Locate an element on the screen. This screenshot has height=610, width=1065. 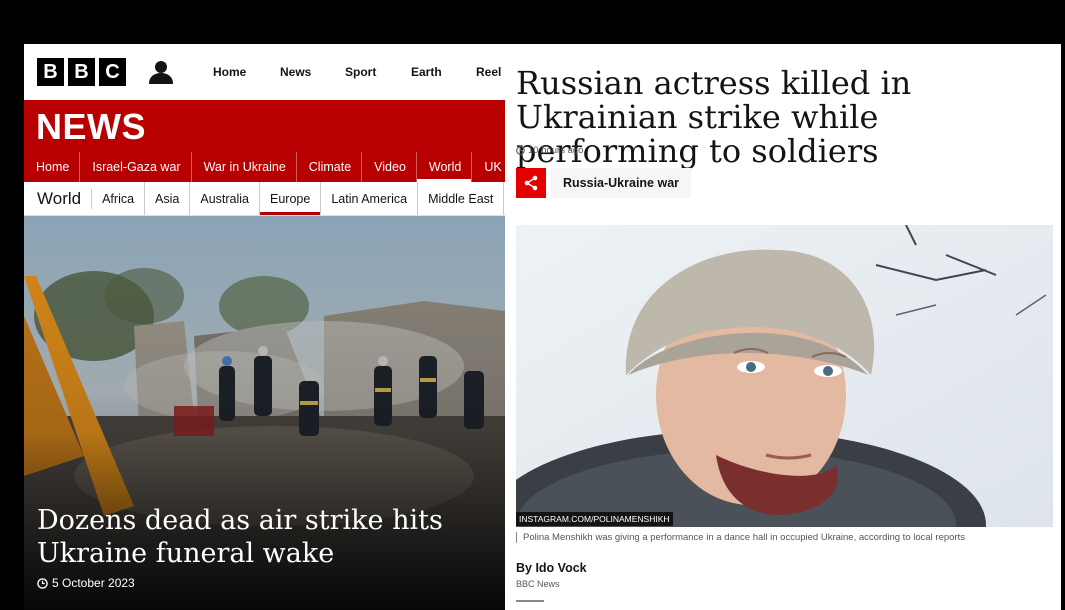
nav-reel-link: Reel is located at coordinates (488, 72).